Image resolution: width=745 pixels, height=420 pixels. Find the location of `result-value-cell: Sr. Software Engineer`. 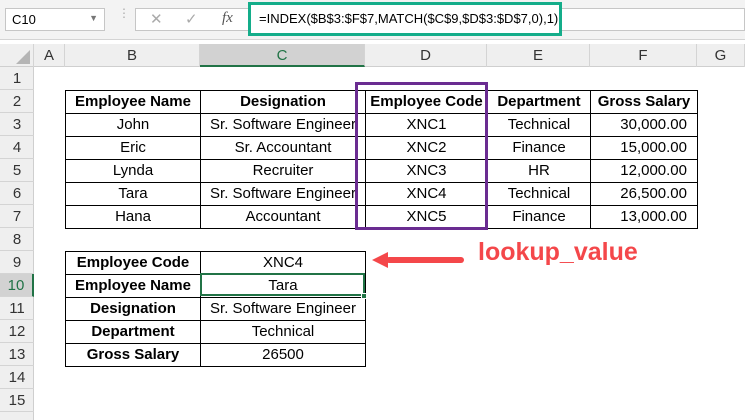

result-value-cell: Sr. Software Engineer is located at coordinates (283, 309).